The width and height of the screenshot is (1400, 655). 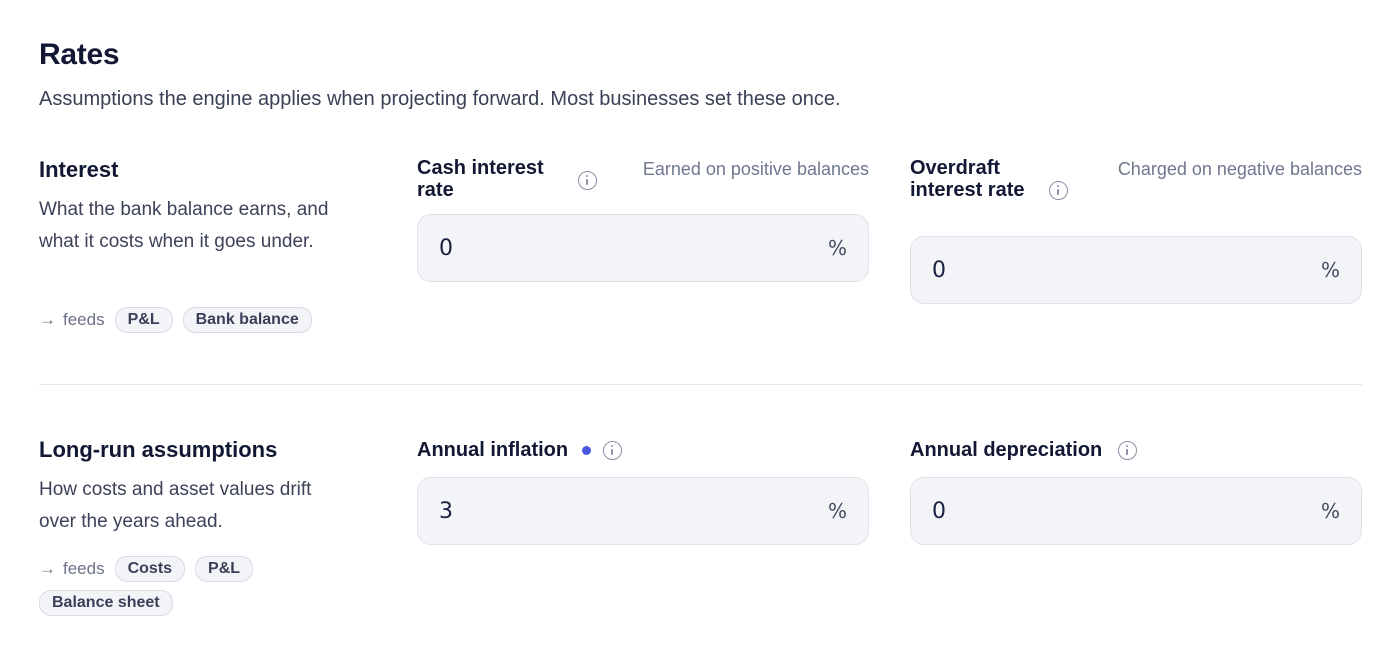 I want to click on annual-depreciation-input: 0 %, so click(x=1136, y=511).